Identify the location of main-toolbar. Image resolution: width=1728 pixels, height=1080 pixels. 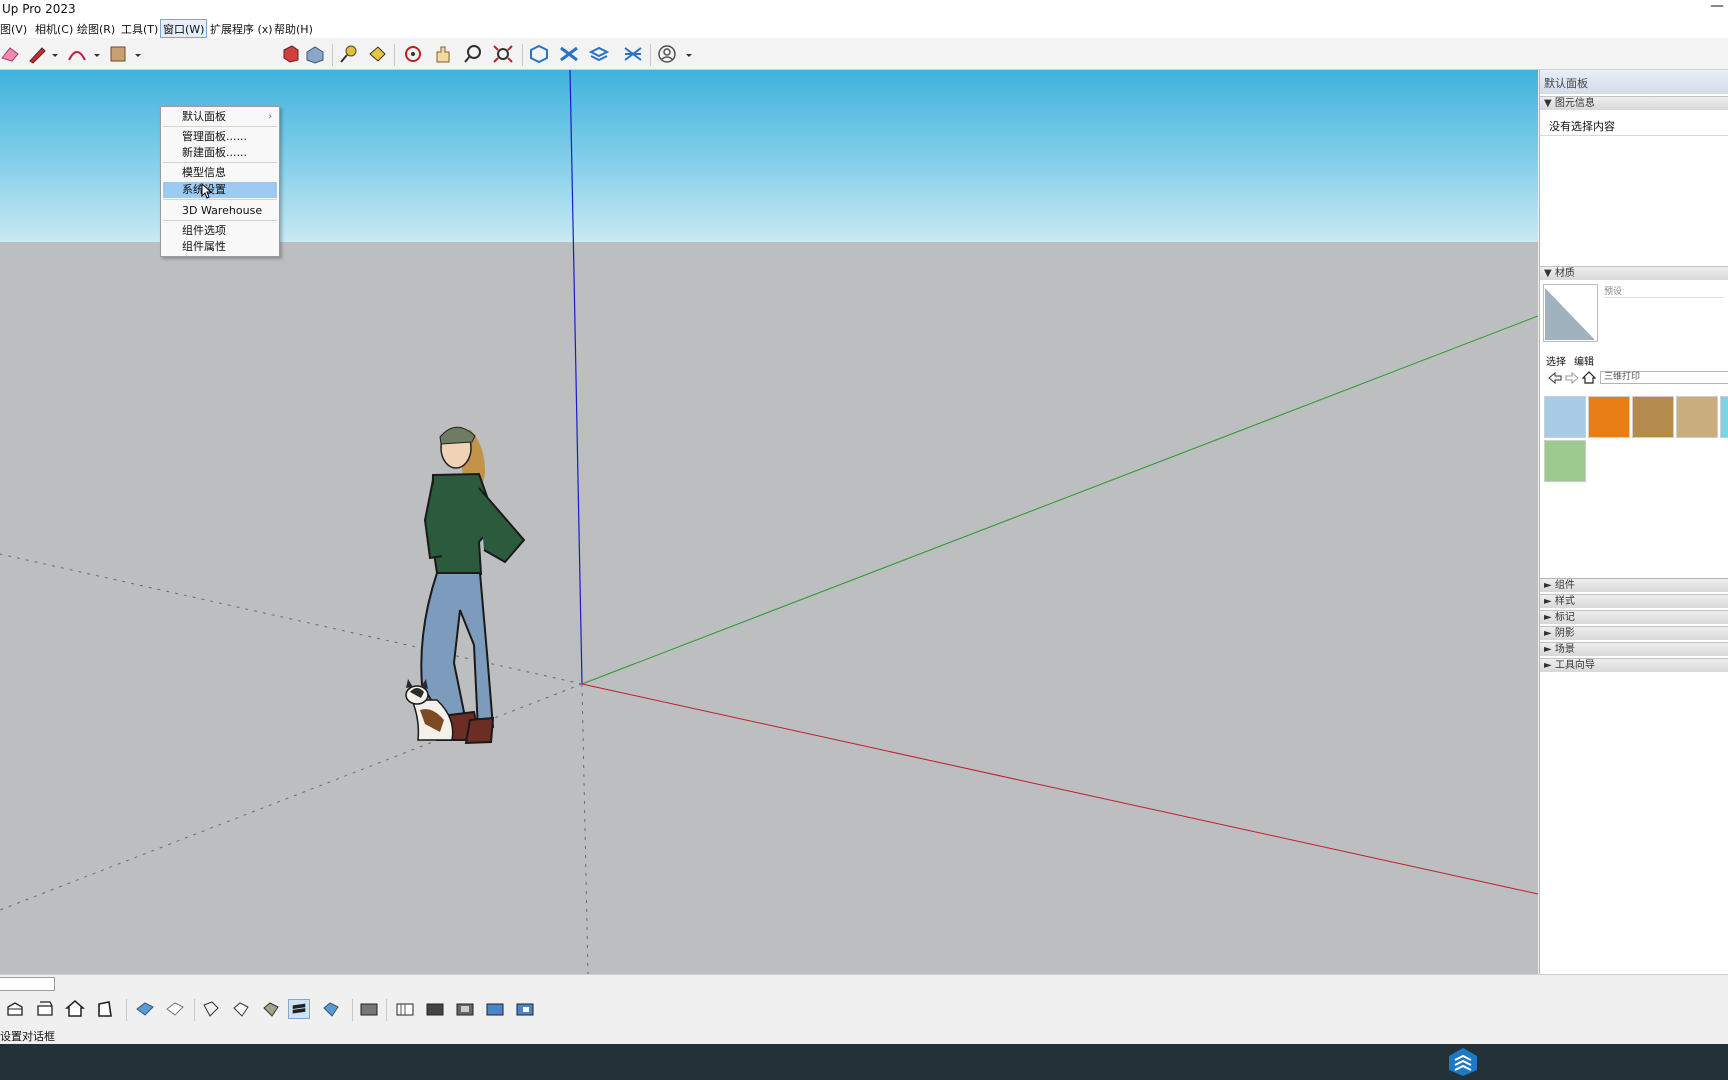
(864, 54).